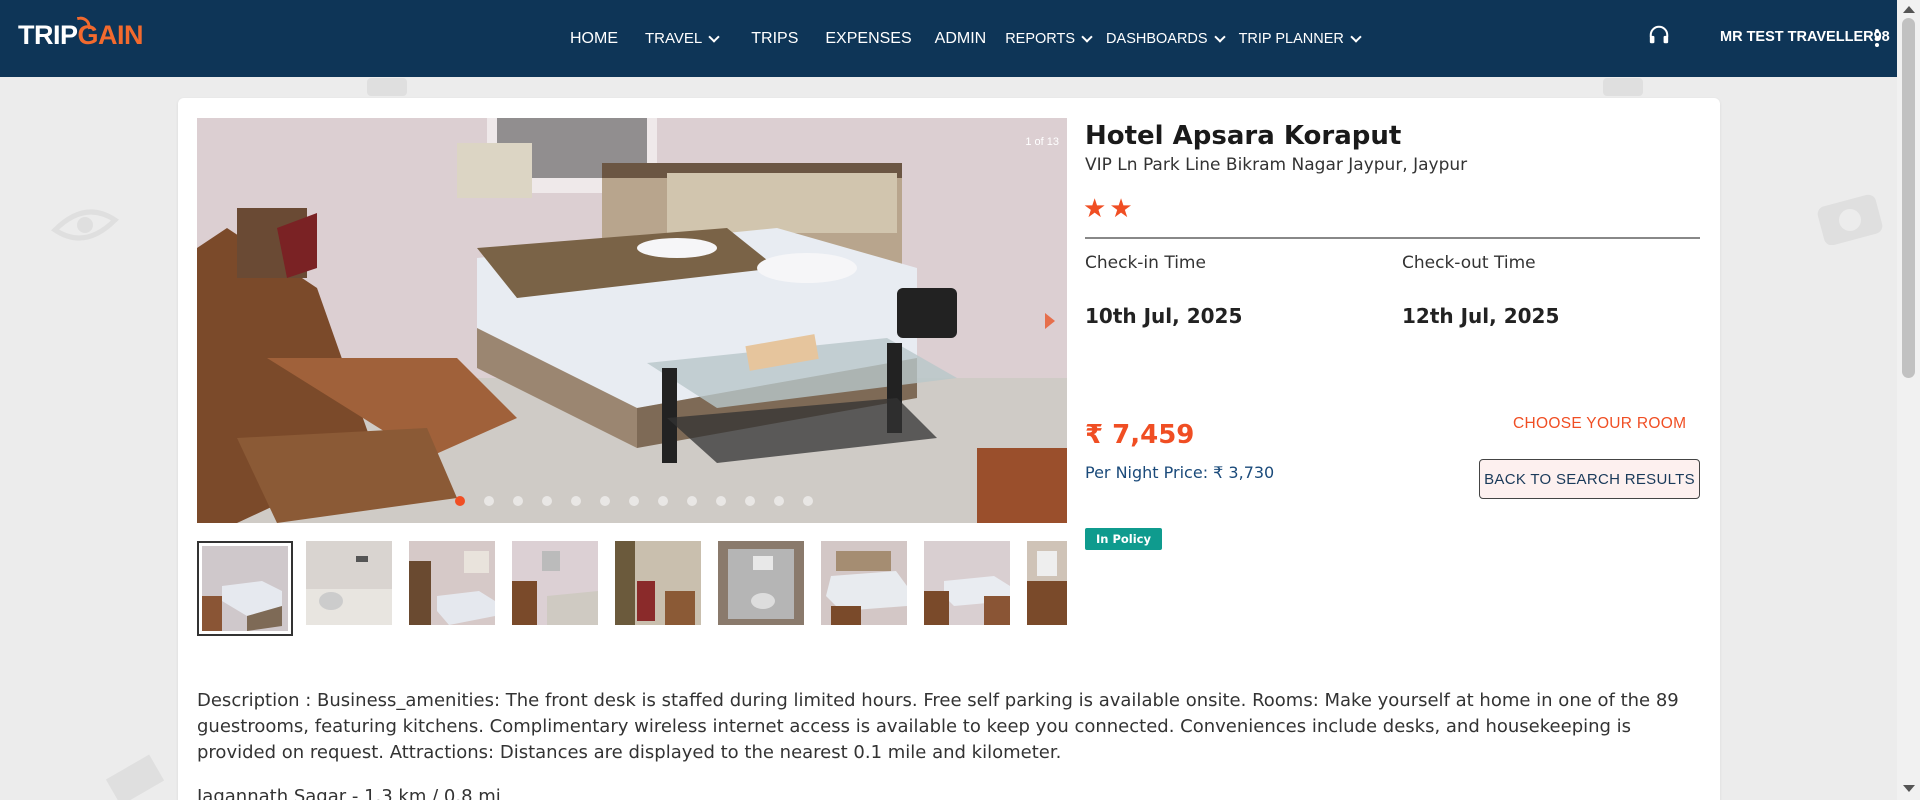 This screenshot has height=800, width=1920. What do you see at coordinates (1145, 263) in the screenshot?
I see `checkin-label: Check-in Time` at bounding box center [1145, 263].